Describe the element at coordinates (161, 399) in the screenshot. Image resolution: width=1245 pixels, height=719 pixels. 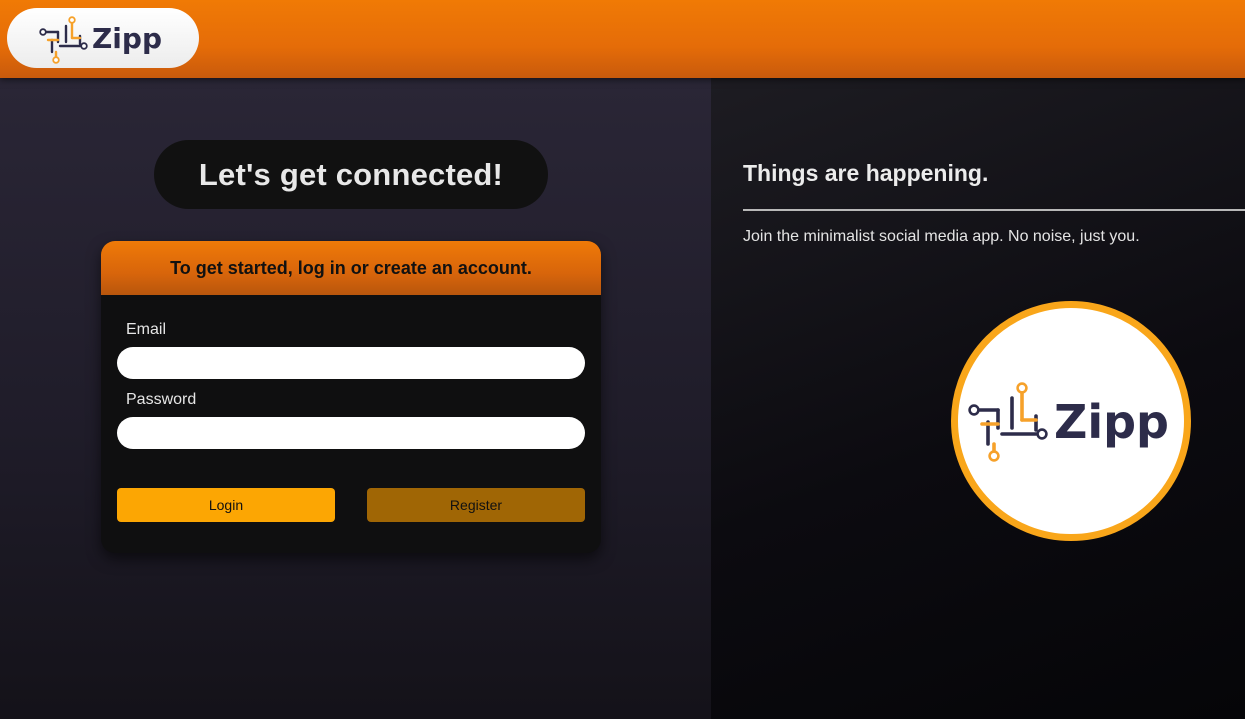
I see `password-label: Password` at that location.